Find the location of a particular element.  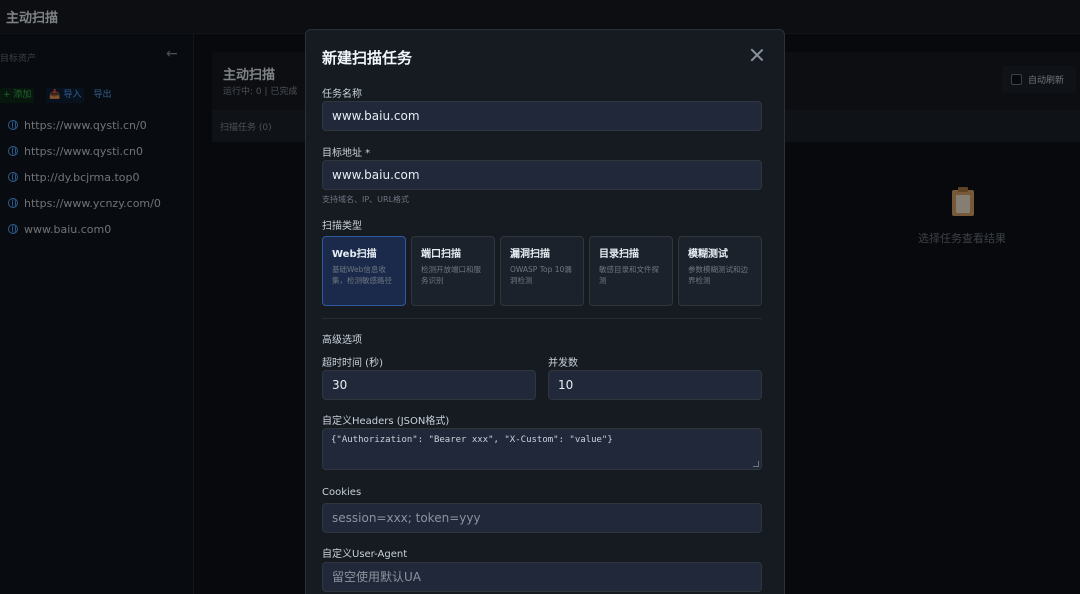

section-divider is located at coordinates (542, 318).